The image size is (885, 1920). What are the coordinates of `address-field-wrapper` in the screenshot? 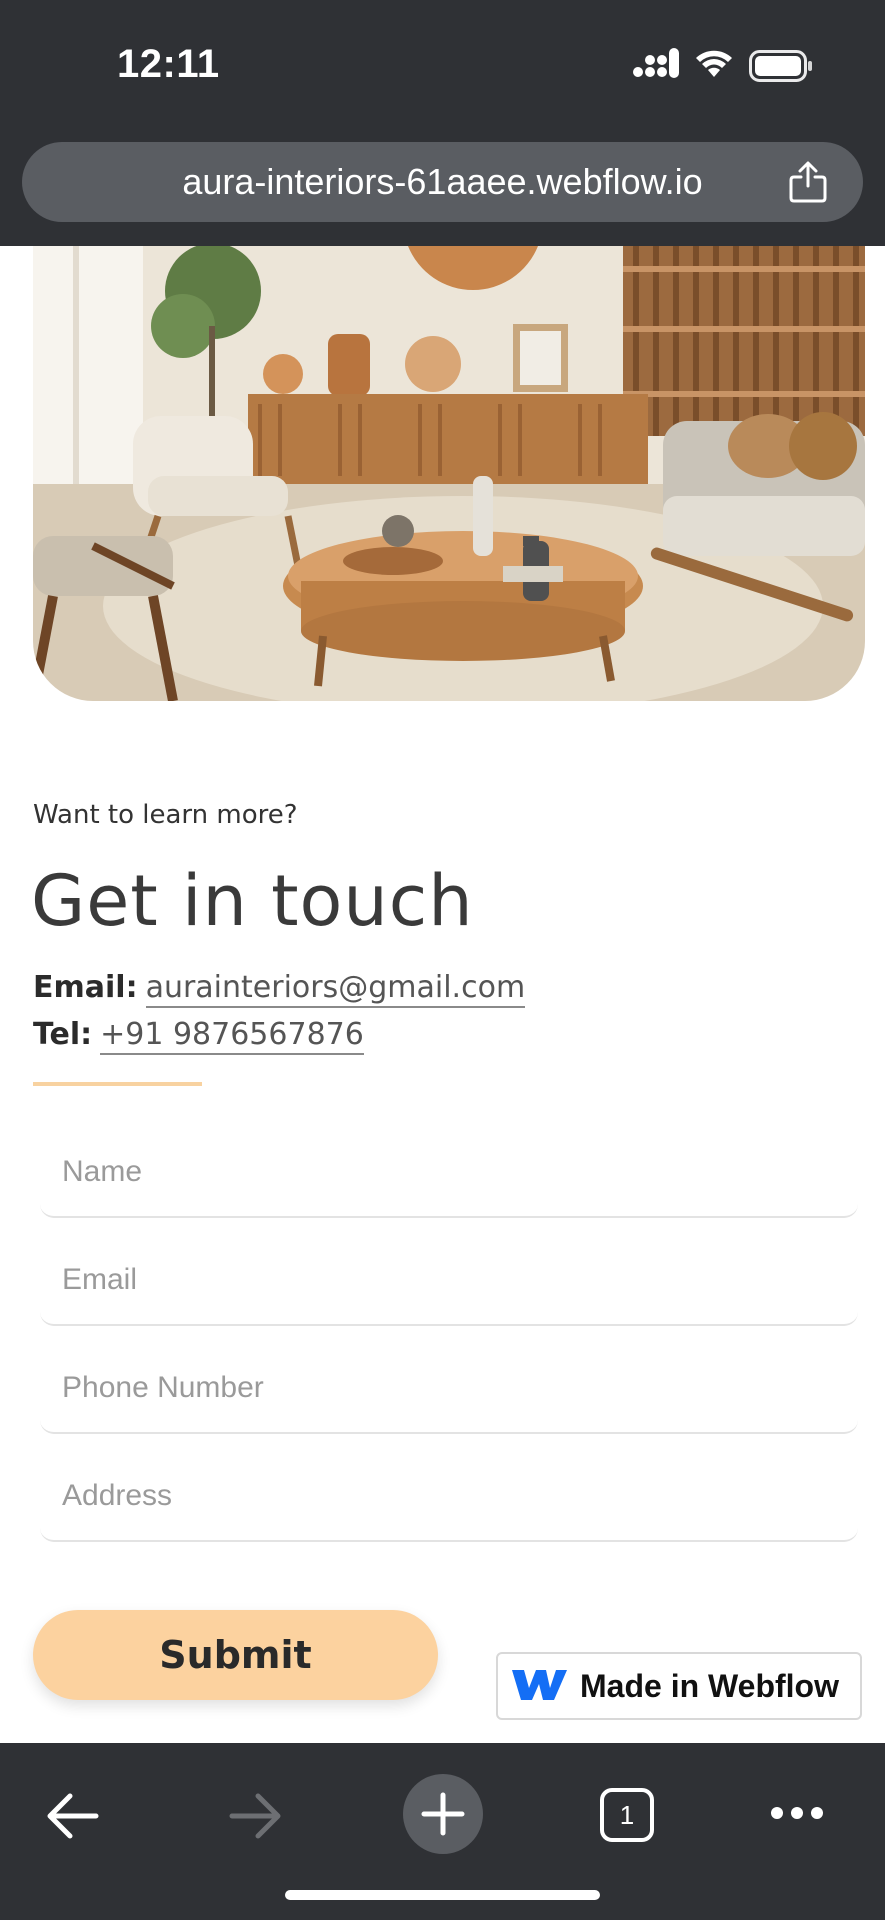 It's located at (449, 1494).